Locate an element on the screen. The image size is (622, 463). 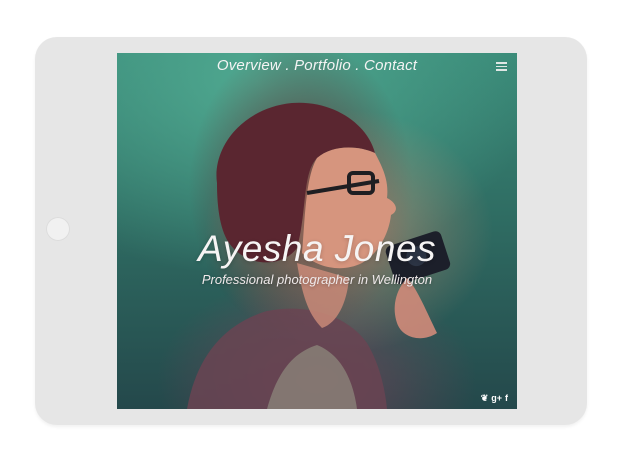
hero-title: Ayesha Jones is located at coordinates (317, 248).